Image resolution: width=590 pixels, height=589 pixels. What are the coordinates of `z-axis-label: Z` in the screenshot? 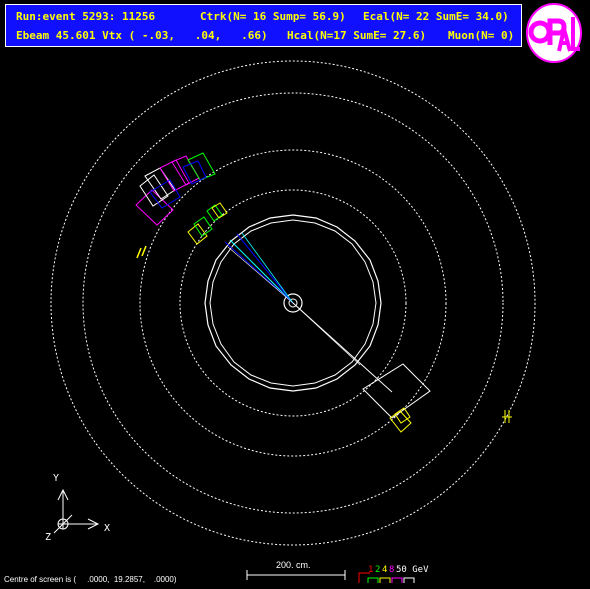 It's located at (48, 537).